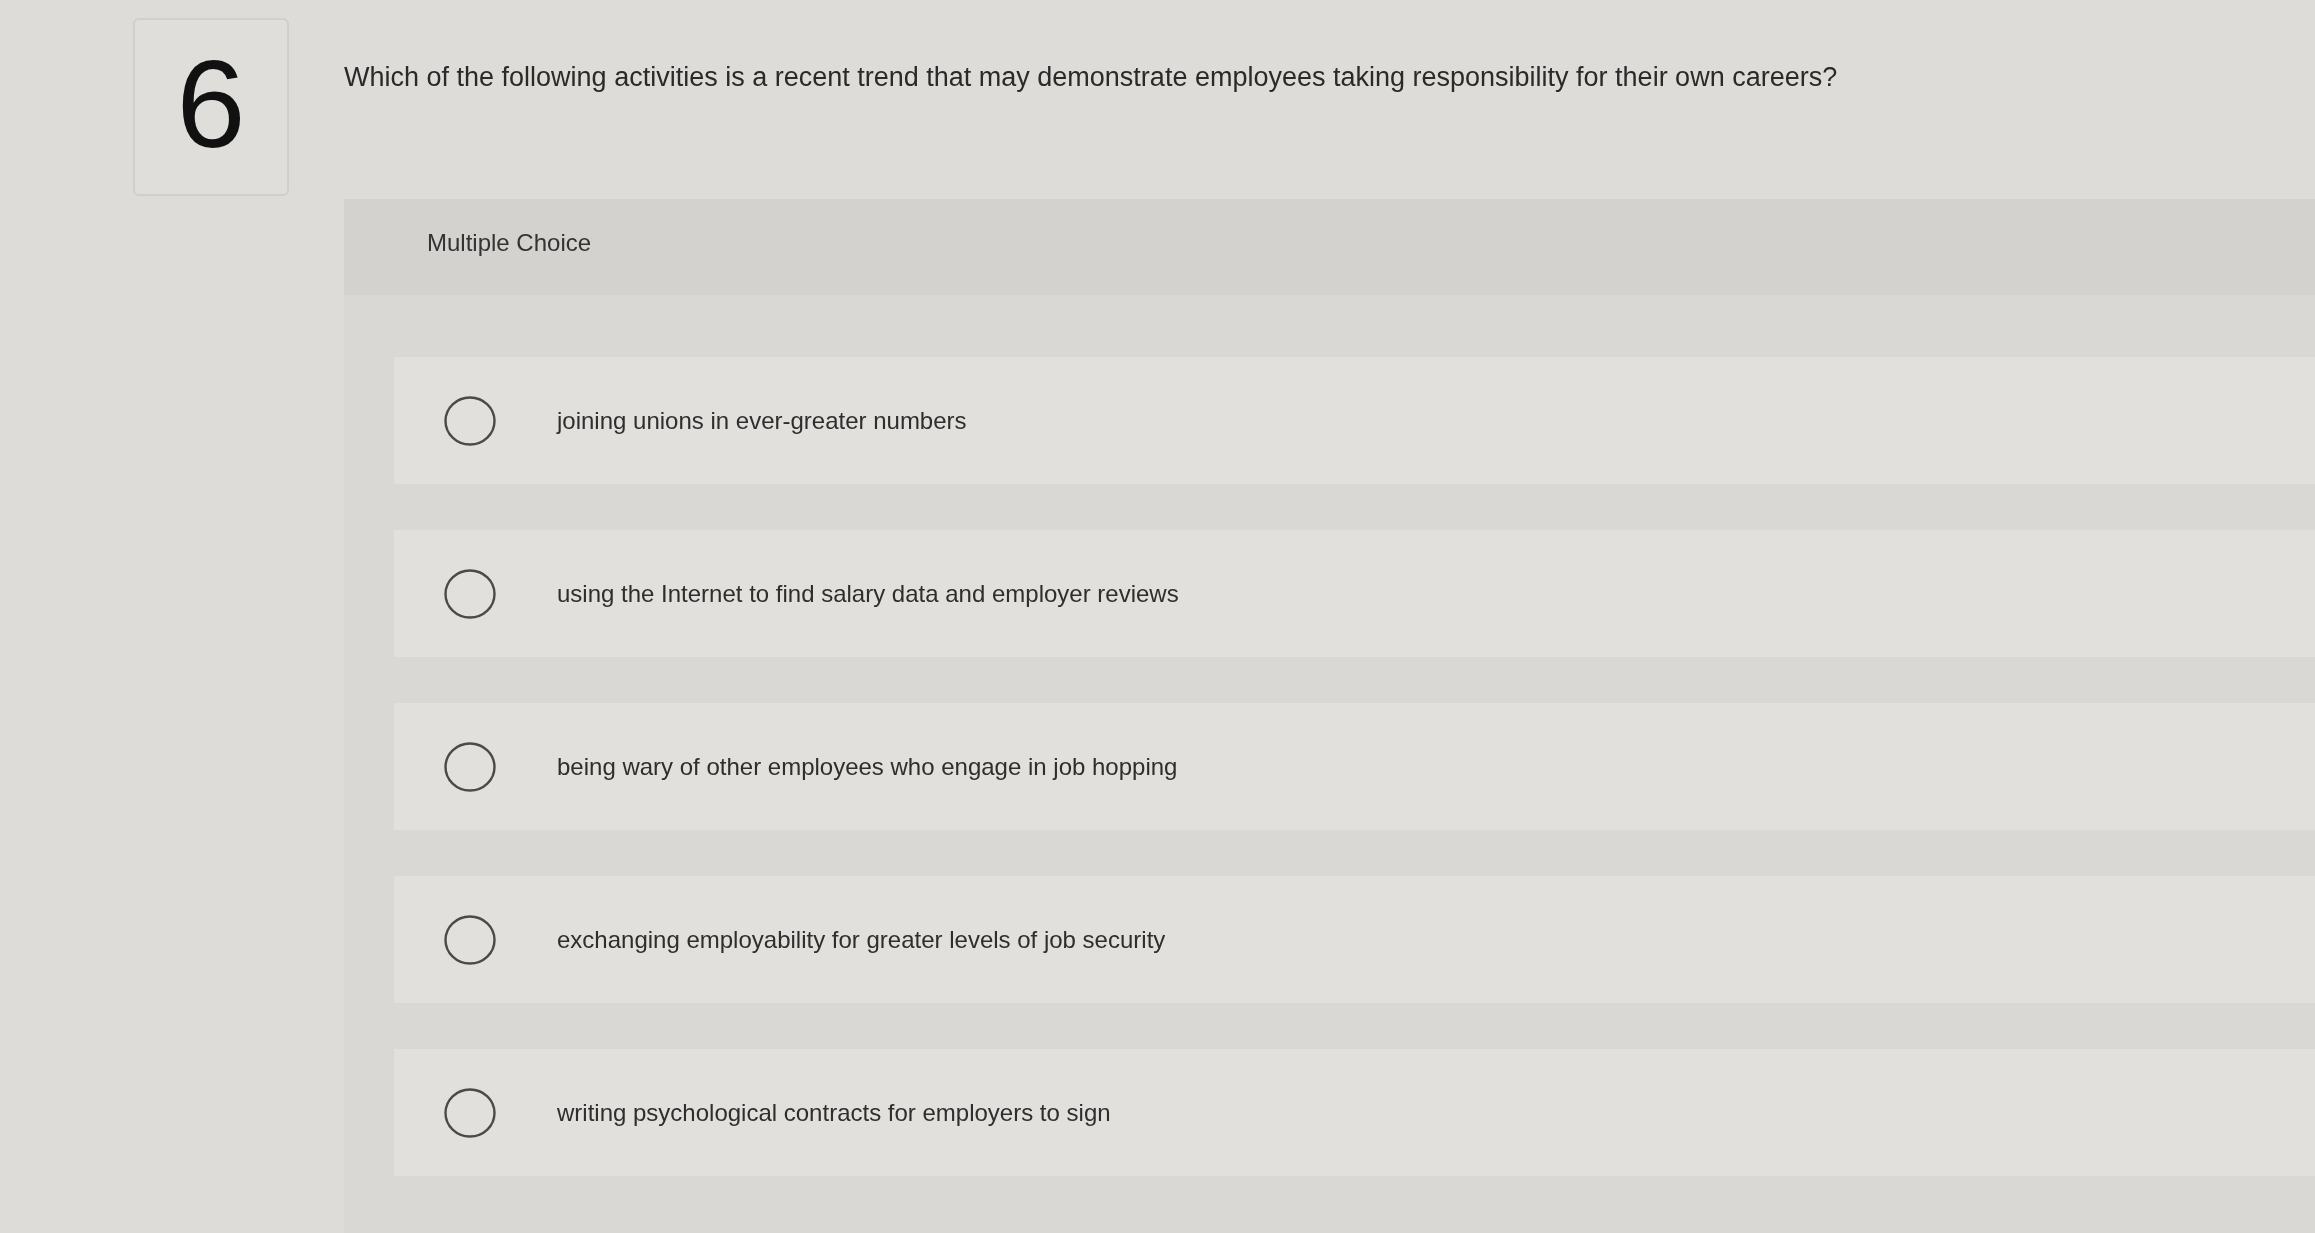  Describe the element at coordinates (867, 766) in the screenshot. I see `option-text: being wary of other employees who engage in job hopping` at that location.